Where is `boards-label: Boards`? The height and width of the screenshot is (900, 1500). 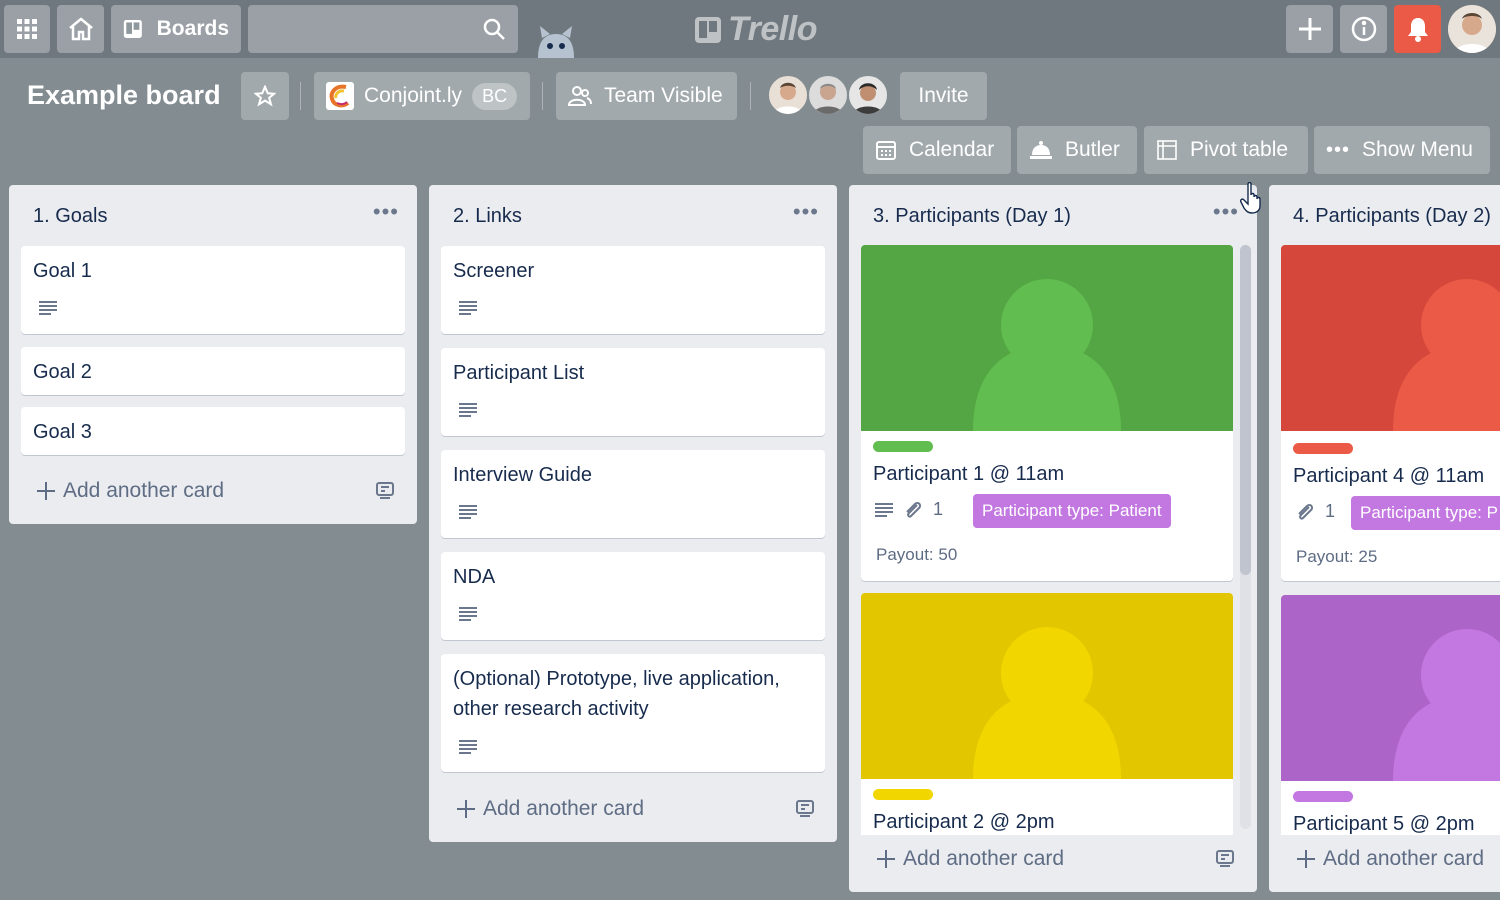
boards-label: Boards is located at coordinates (192, 28).